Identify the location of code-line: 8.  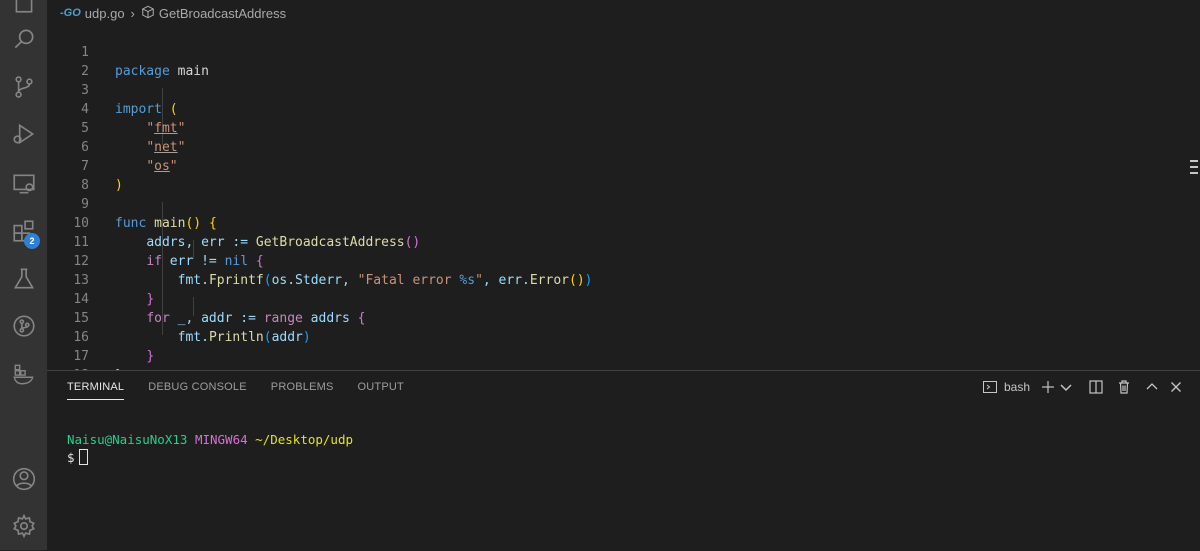
(68, 175).